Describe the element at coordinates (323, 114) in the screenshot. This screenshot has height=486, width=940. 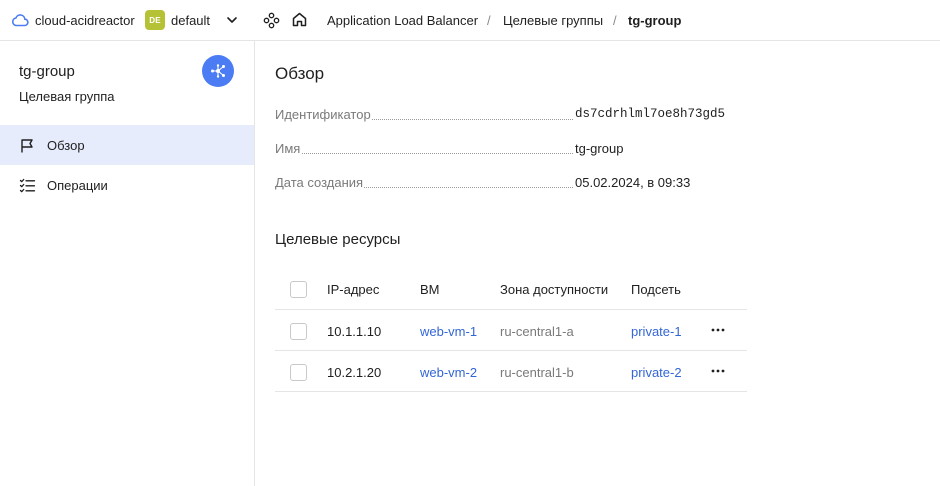
I see `field-label: Идентификатор` at that location.